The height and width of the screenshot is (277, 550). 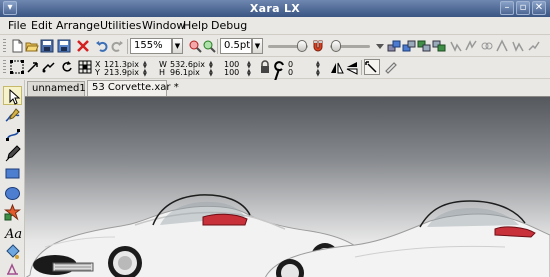 What do you see at coordinates (185, 72) in the screenshot?
I see `height-field: 96.1pix` at bounding box center [185, 72].